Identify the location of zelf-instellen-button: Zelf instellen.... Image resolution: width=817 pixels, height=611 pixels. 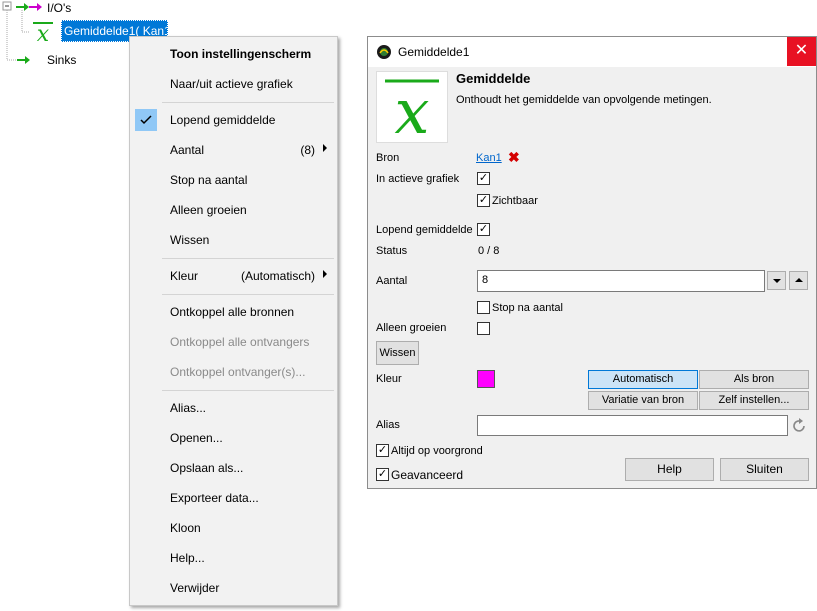
(754, 400).